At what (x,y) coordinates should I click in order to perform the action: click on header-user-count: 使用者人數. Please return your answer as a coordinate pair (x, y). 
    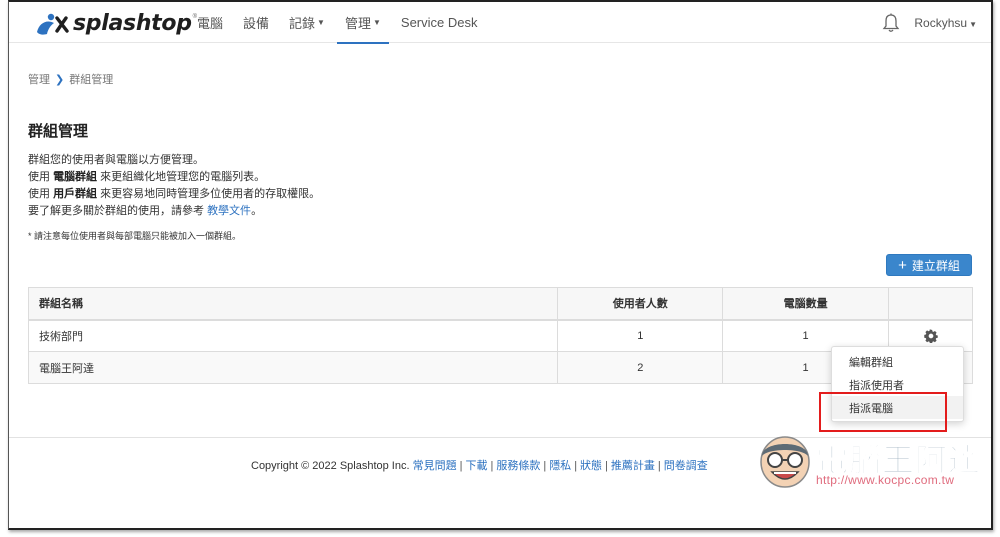
    Looking at the image, I should click on (640, 304).